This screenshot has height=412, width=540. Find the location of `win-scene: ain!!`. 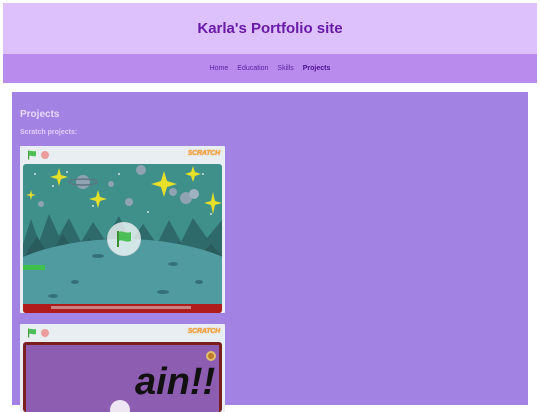

win-scene: ain!! is located at coordinates (122, 377).